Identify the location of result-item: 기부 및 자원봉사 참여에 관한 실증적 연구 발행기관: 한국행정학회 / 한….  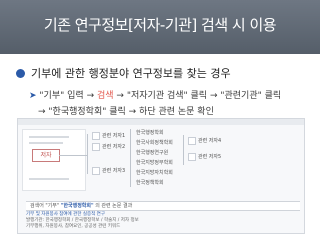
(161, 221).